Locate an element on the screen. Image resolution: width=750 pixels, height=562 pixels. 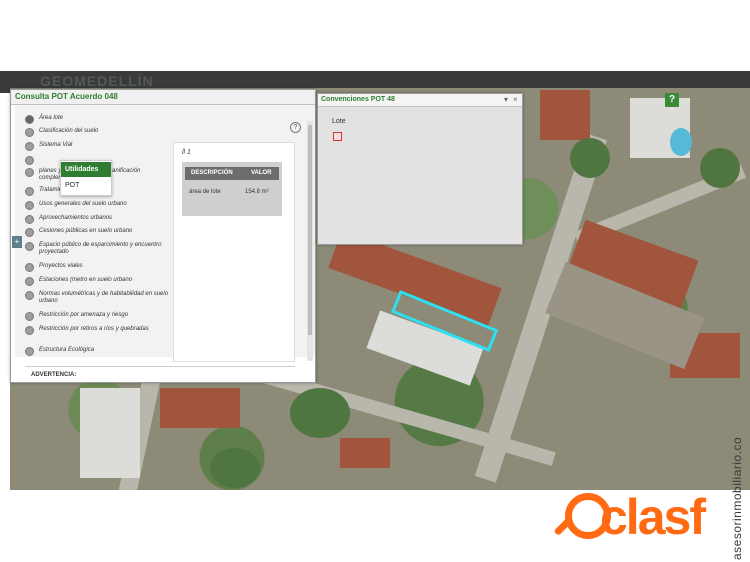
scrollbar-thumb is located at coordinates (310, 230).